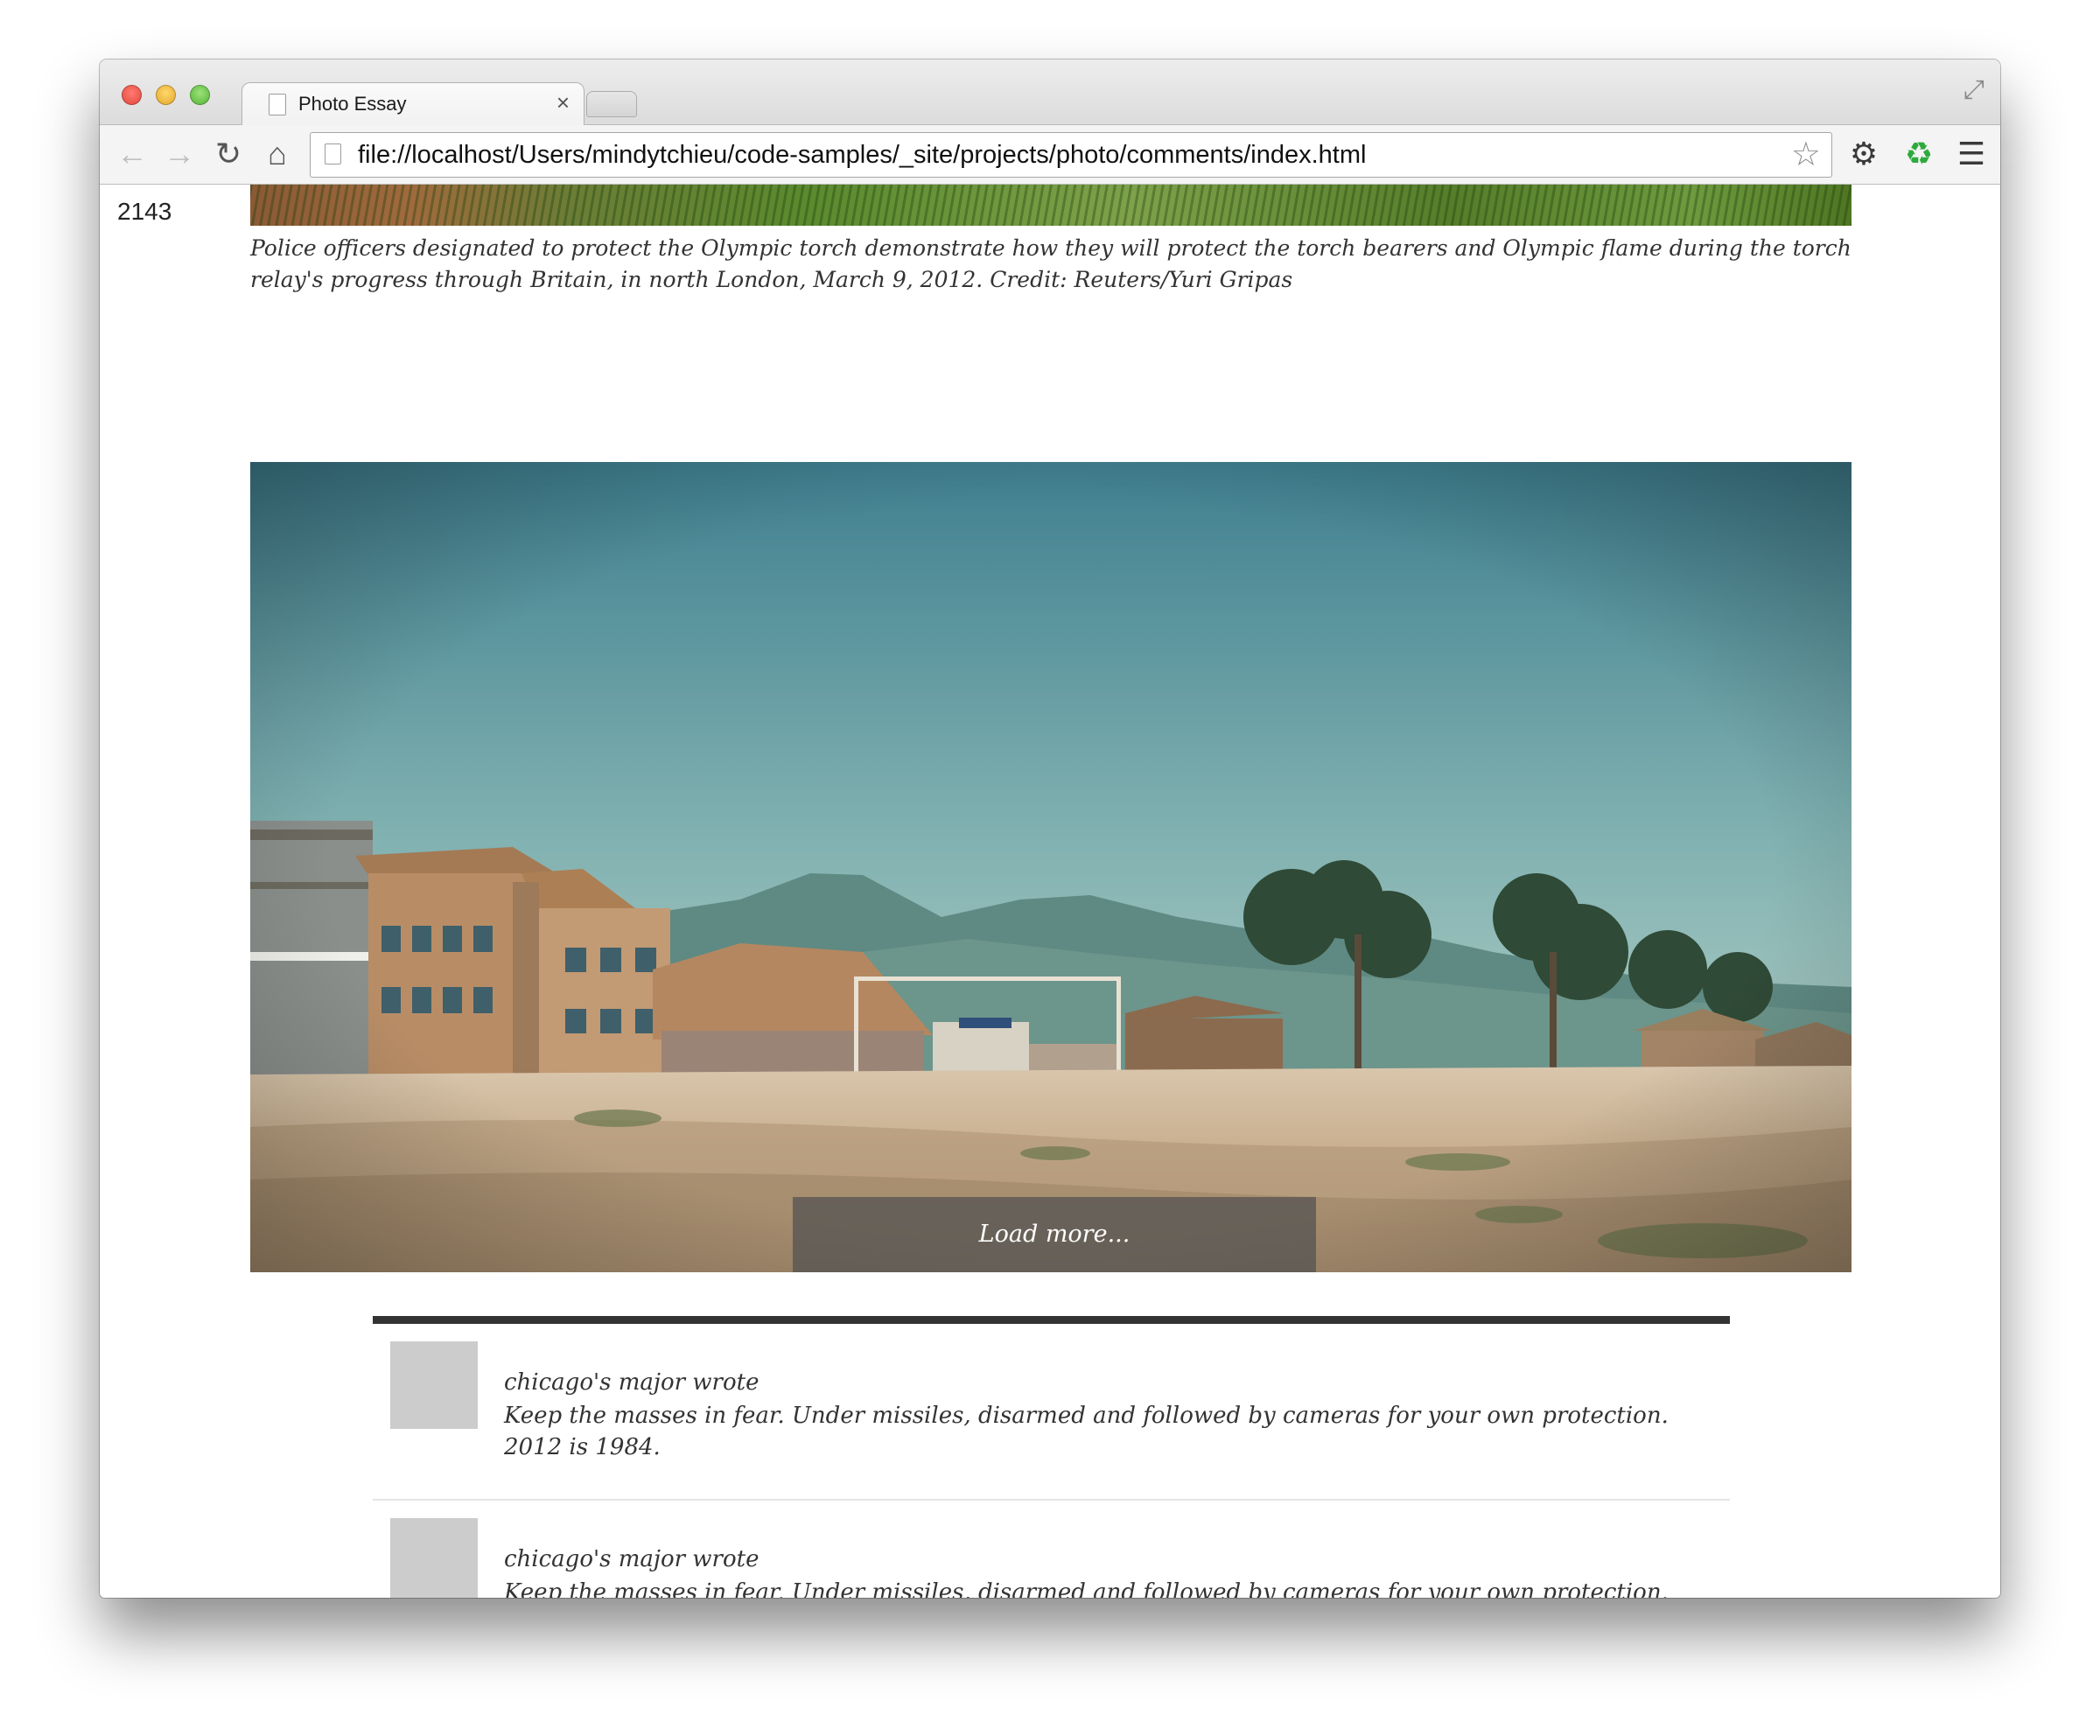 Image resolution: width=2100 pixels, height=1736 pixels. What do you see at coordinates (1050, 93) in the screenshot?
I see `tab-strip: Photo Essay × ⤢` at bounding box center [1050, 93].